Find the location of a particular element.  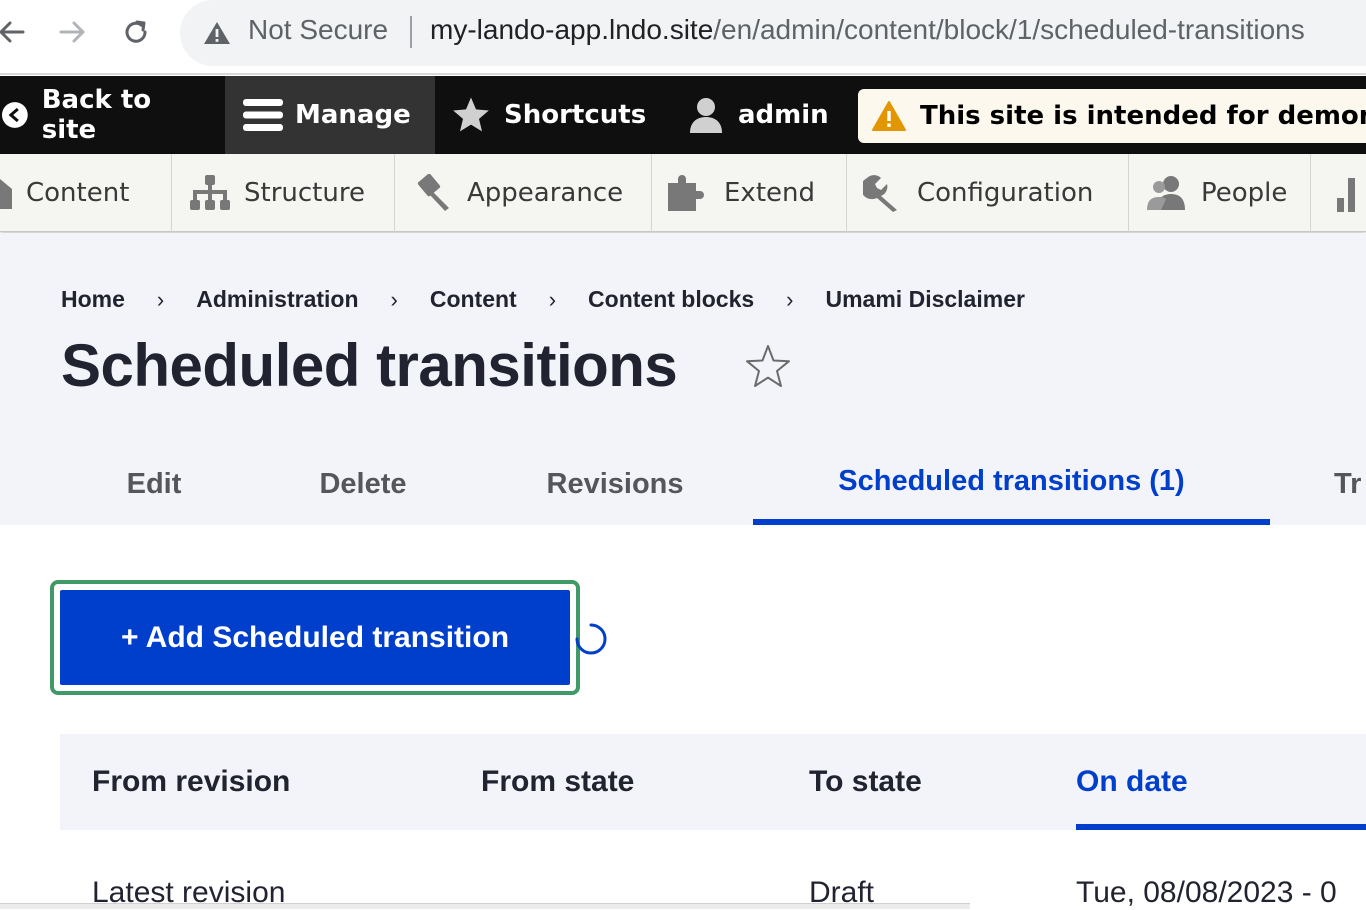

paint-brush-icon is located at coordinates (433, 192).